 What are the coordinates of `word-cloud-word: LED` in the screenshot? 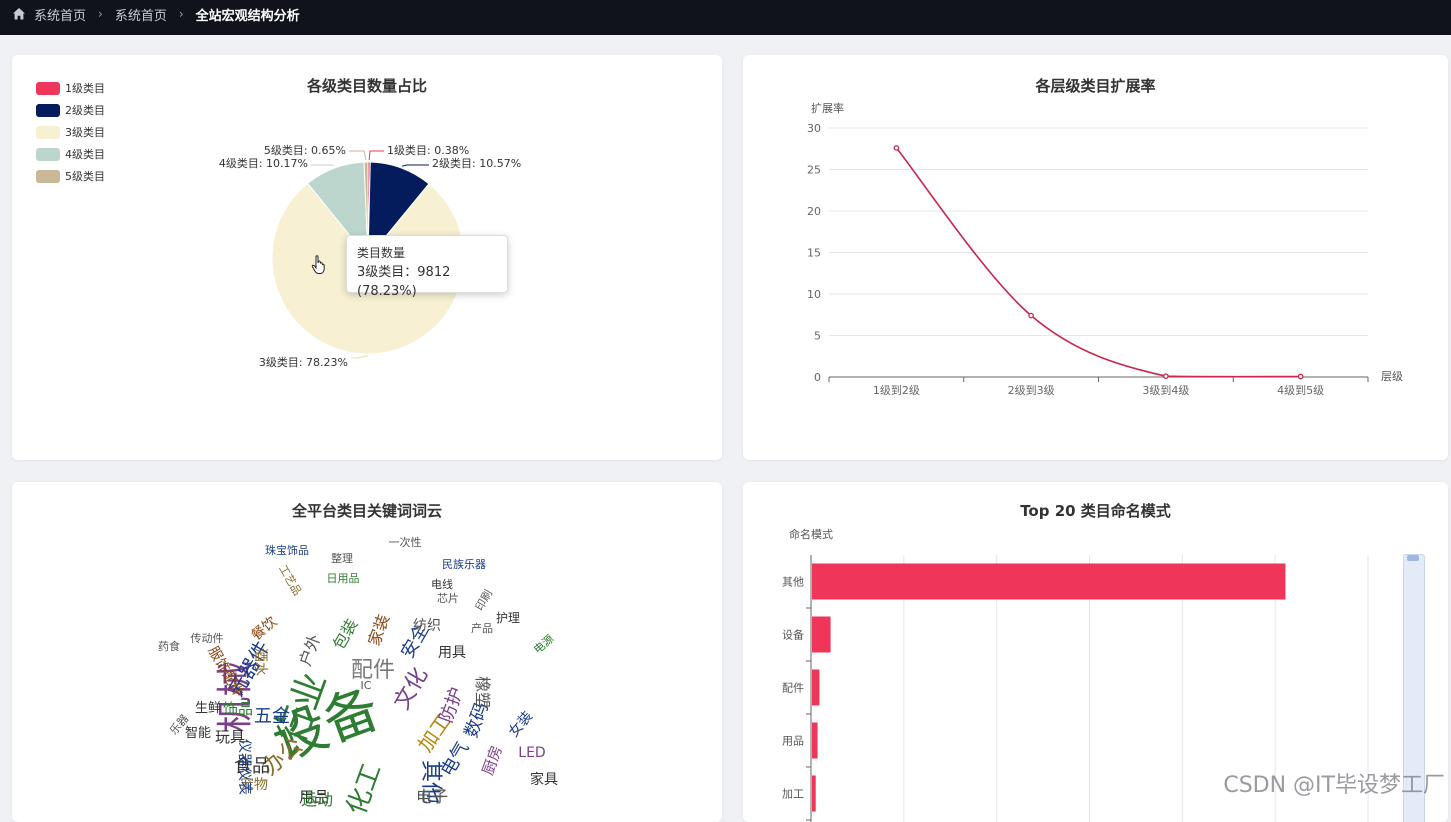 It's located at (531, 753).